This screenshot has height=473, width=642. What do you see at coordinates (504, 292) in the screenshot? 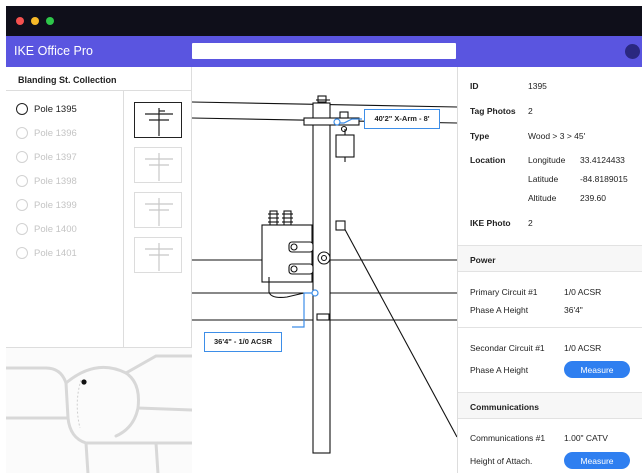
I see `primary-circuit-label: Primary Circuit #1` at bounding box center [504, 292].